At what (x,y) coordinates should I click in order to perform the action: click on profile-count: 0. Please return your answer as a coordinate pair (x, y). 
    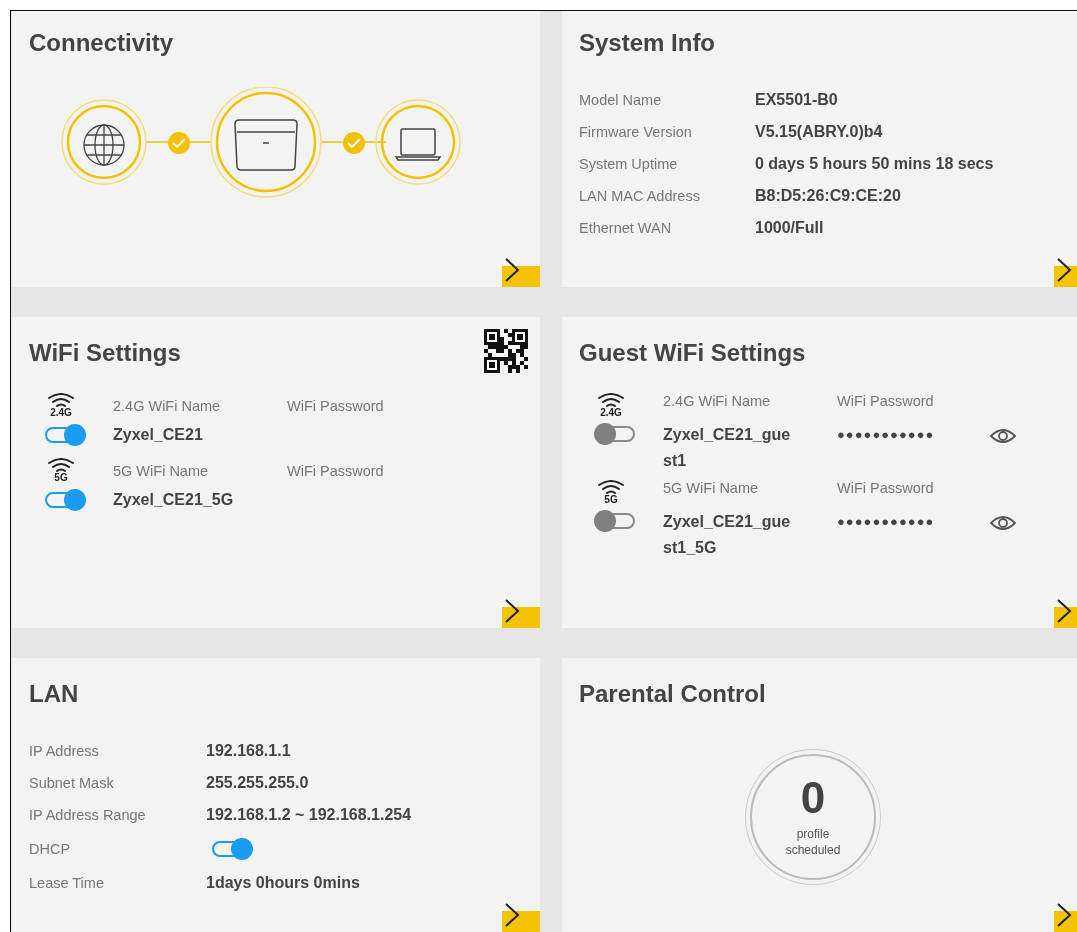
    Looking at the image, I should click on (813, 798).